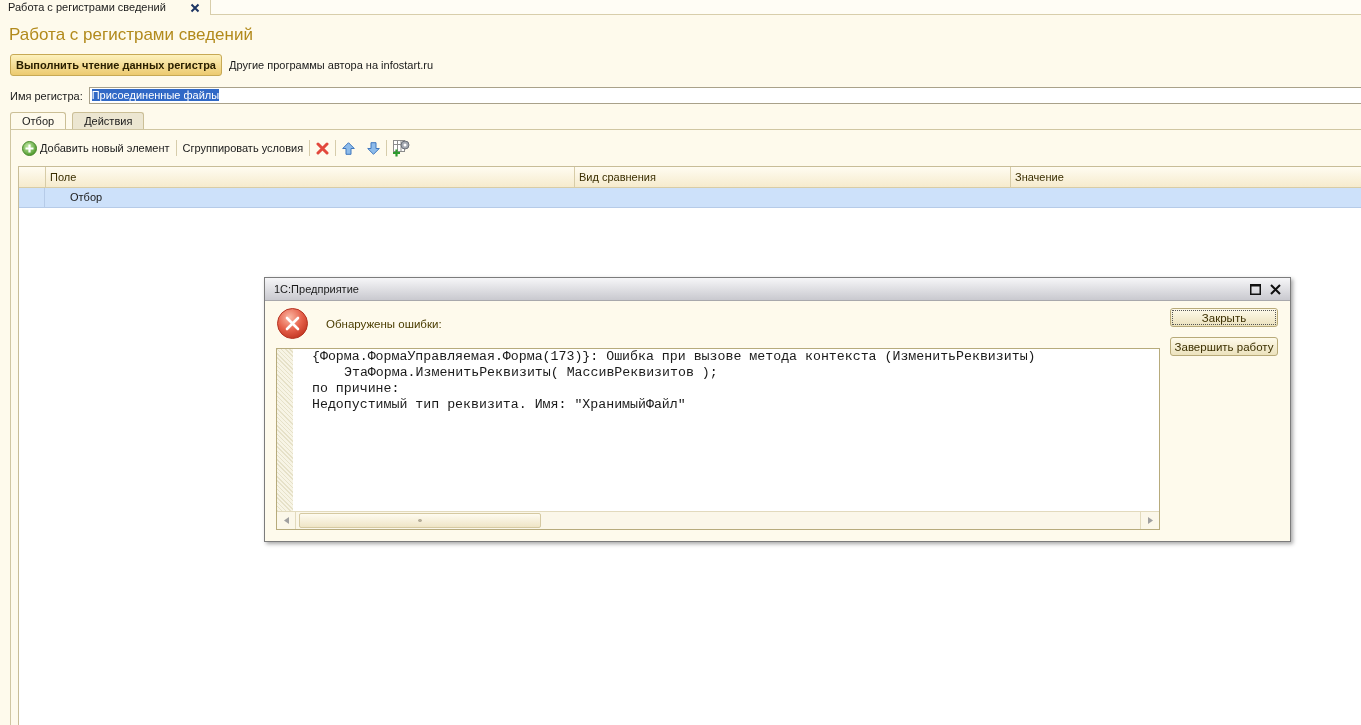  Describe the element at coordinates (130, 35) in the screenshot. I see `form-title: Работа с регистрами сведений` at that location.